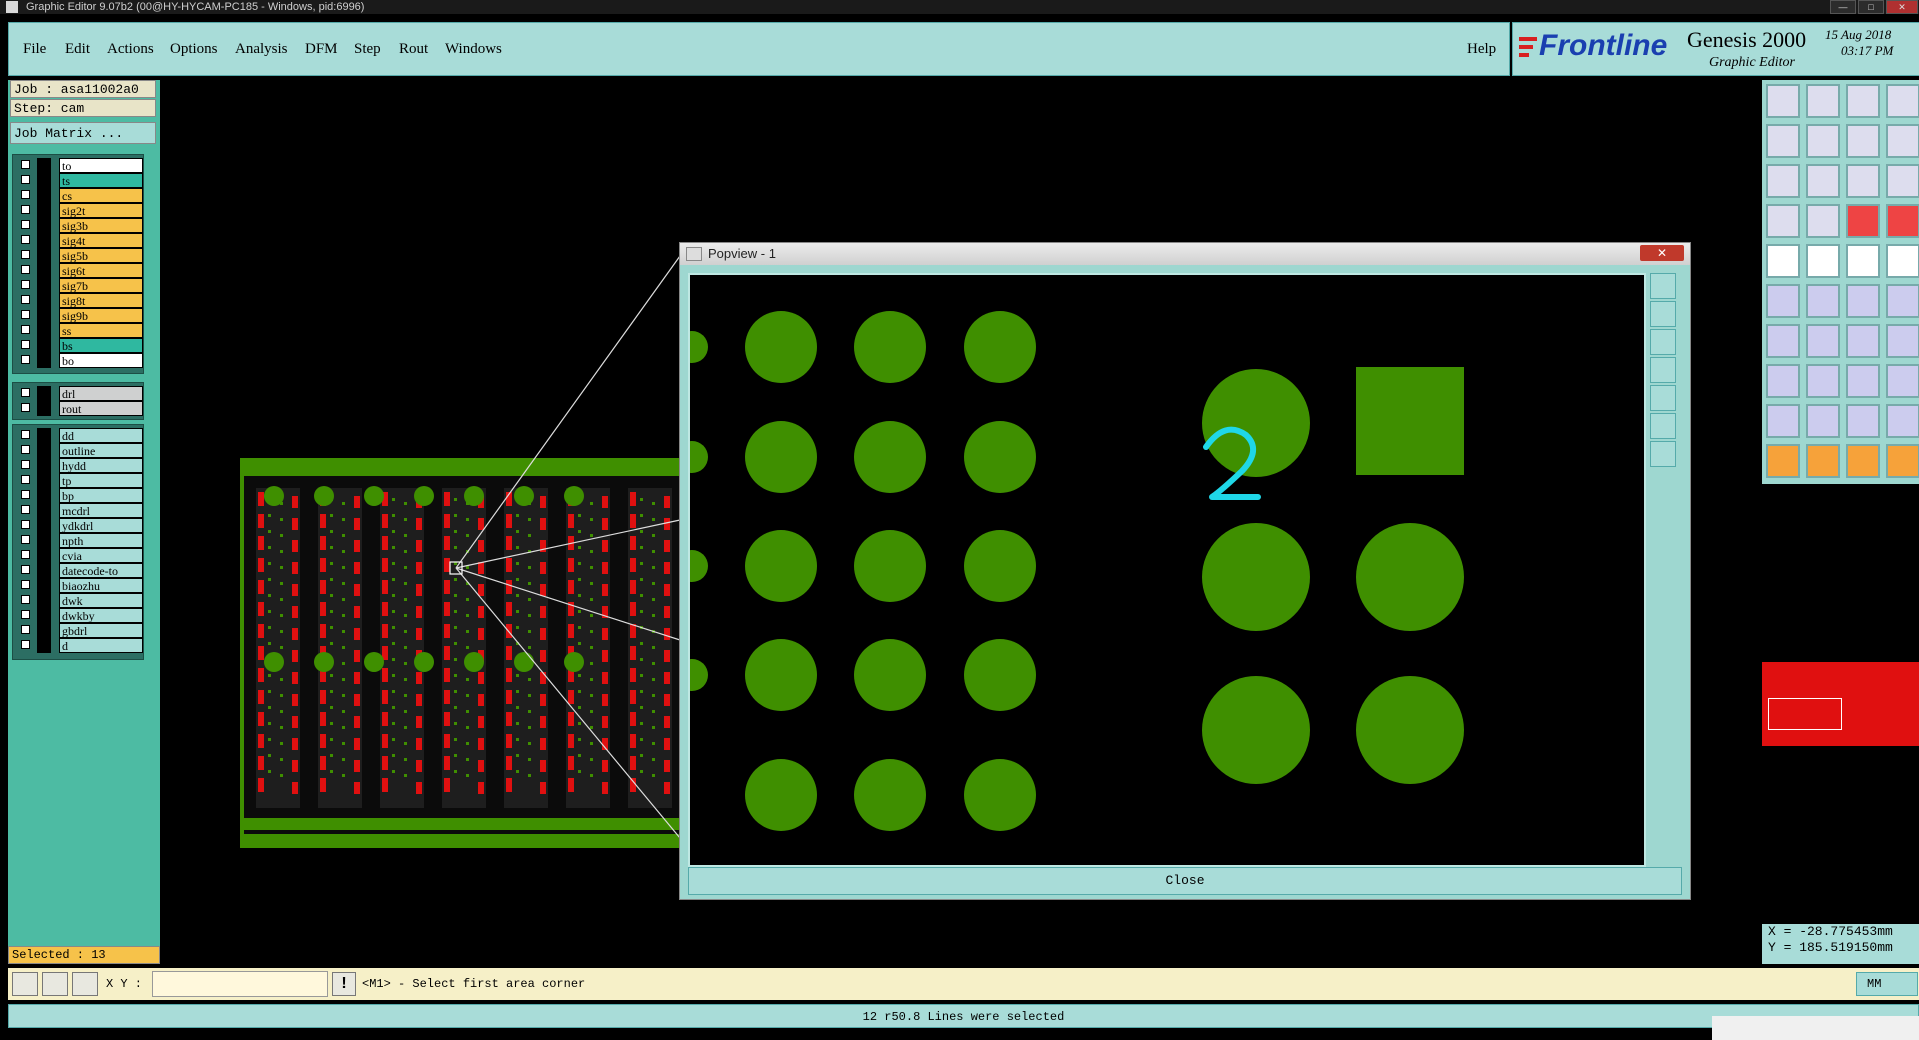 The height and width of the screenshot is (1040, 1919). Describe the element at coordinates (101, 450) in the screenshot. I see `layer-name: outline` at that location.